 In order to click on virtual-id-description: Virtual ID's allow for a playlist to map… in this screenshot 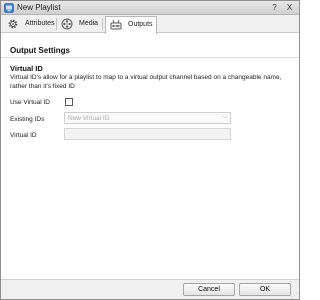, I will do `click(146, 82)`.